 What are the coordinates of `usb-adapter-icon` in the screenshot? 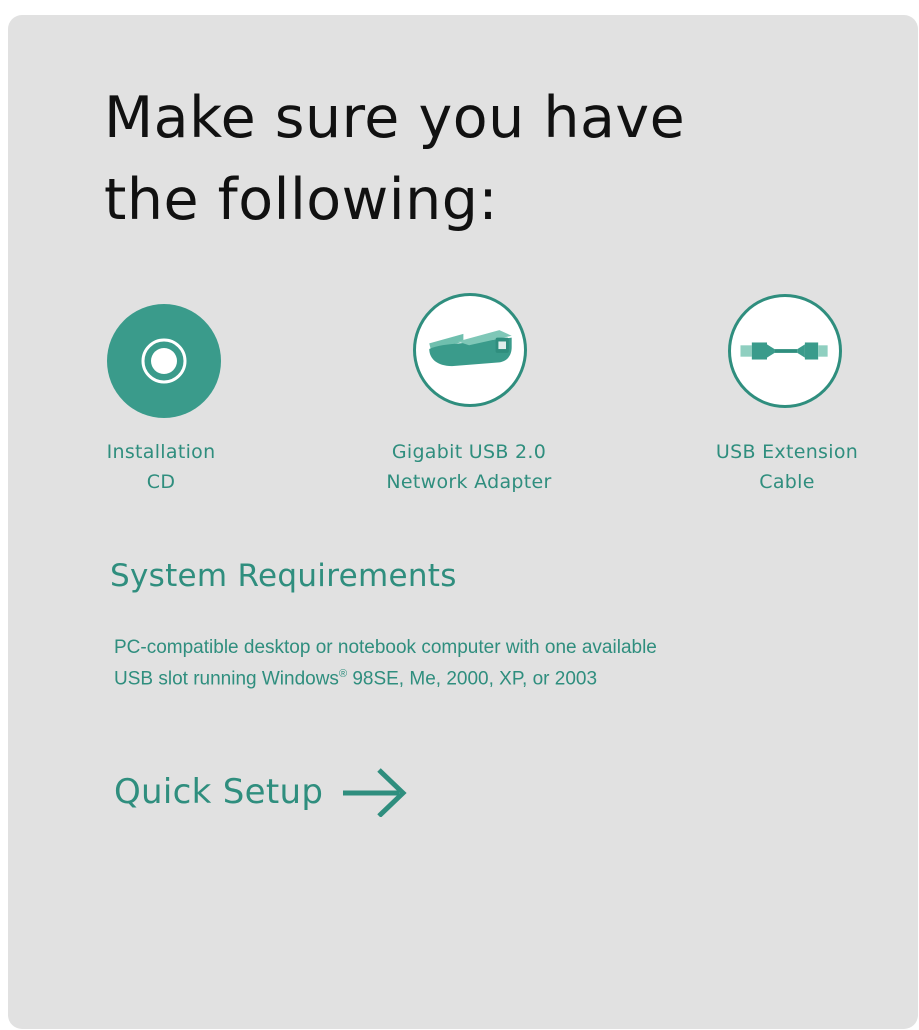 It's located at (470, 350).